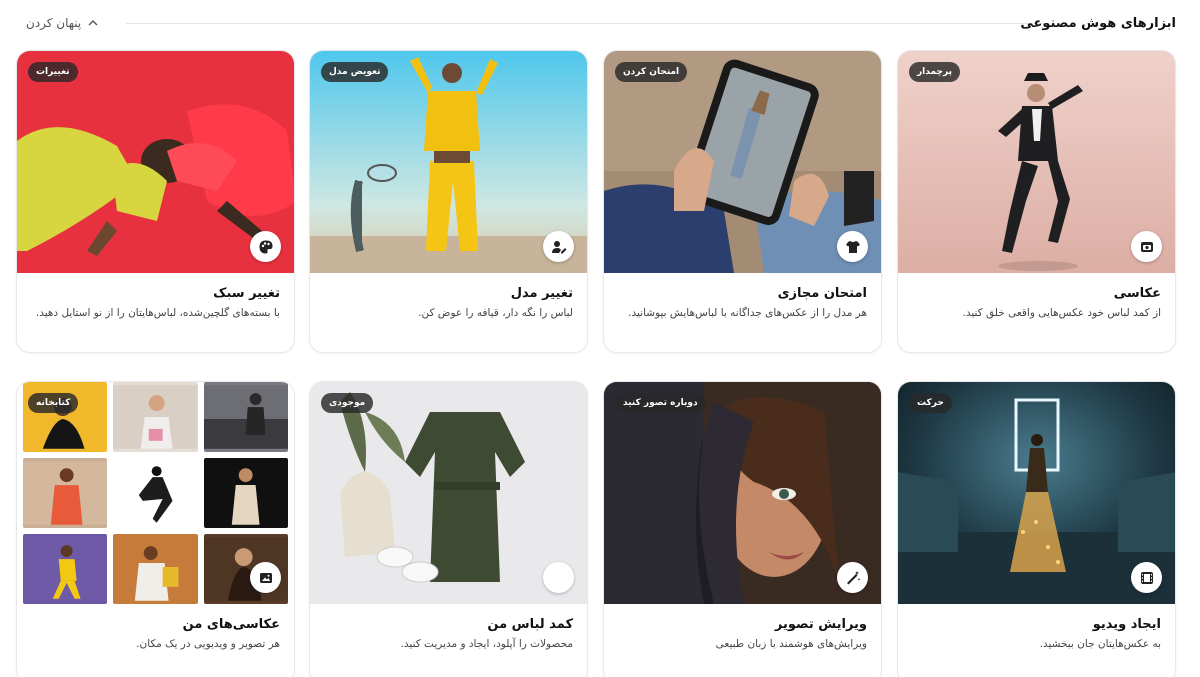  I want to click on card-badge: تغییرات, so click(53, 72).